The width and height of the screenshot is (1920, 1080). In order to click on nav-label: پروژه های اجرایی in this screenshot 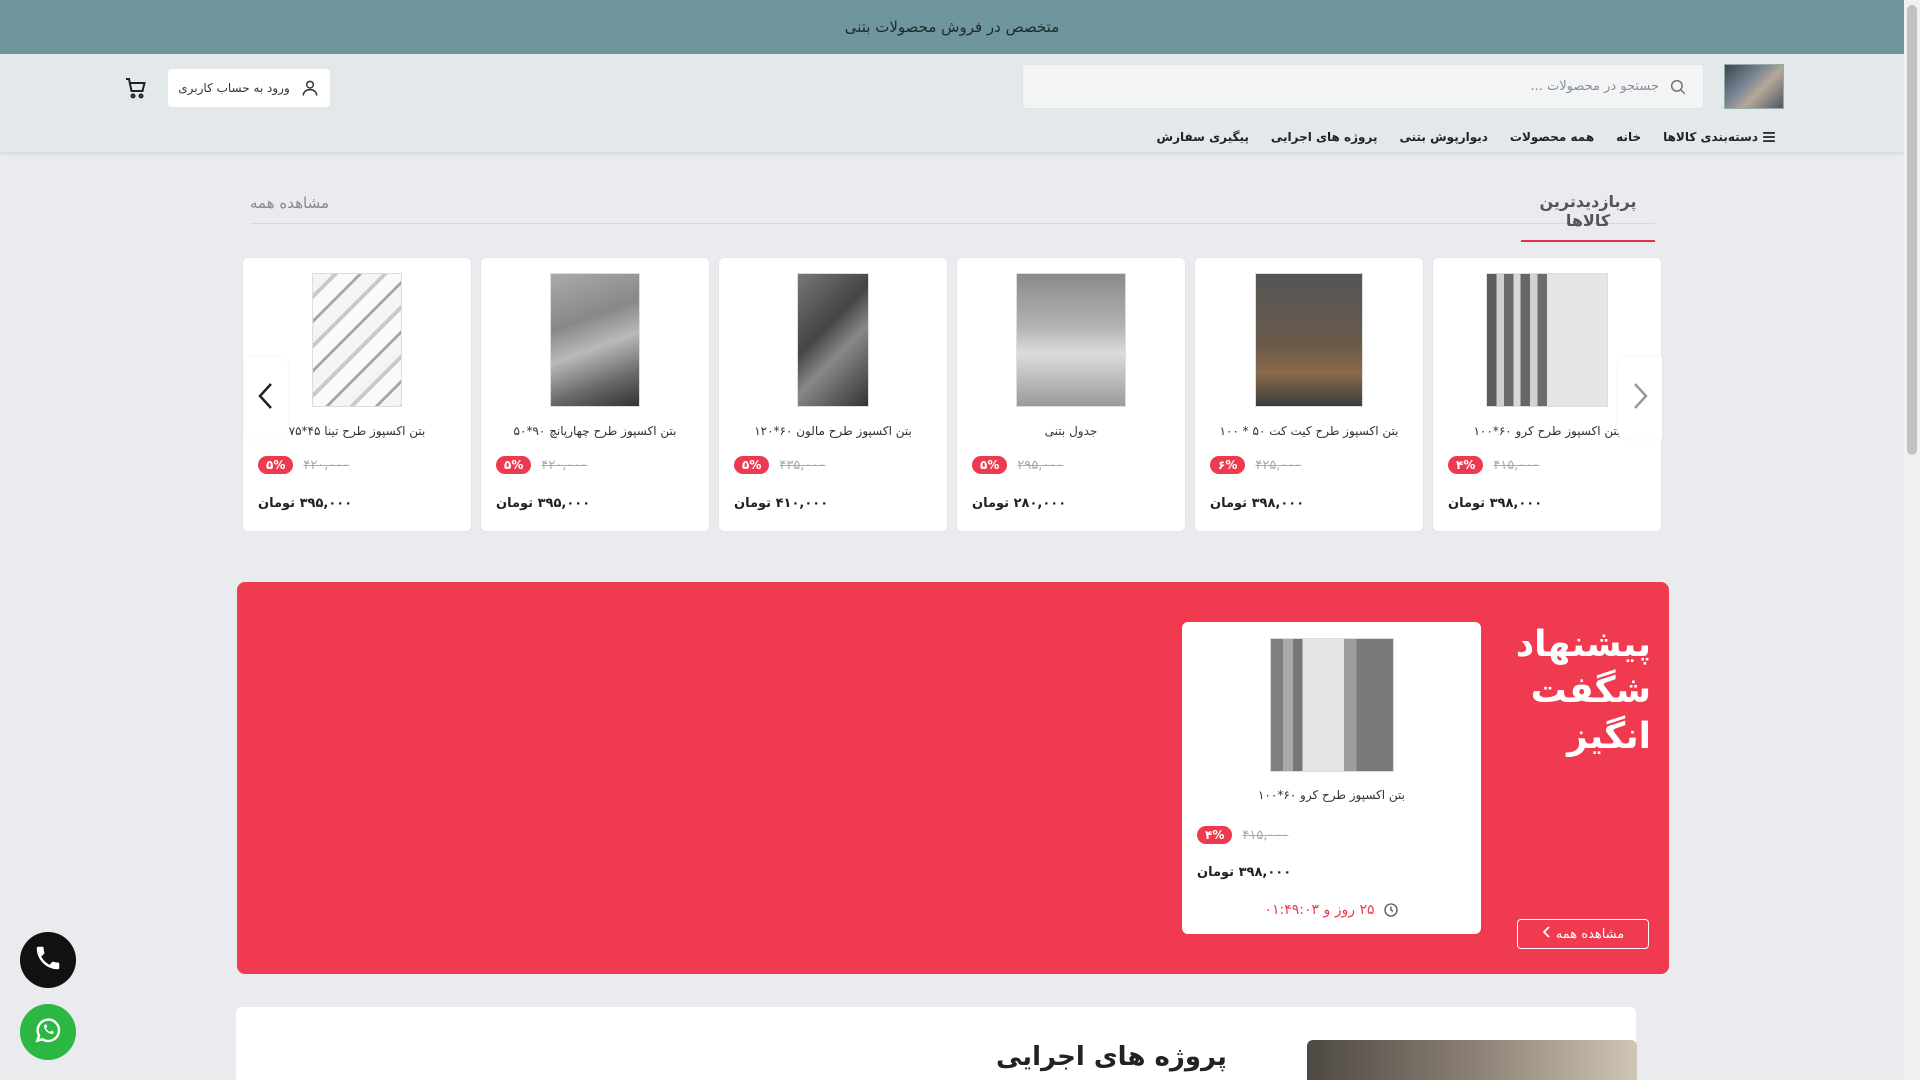, I will do `click(1324, 137)`.